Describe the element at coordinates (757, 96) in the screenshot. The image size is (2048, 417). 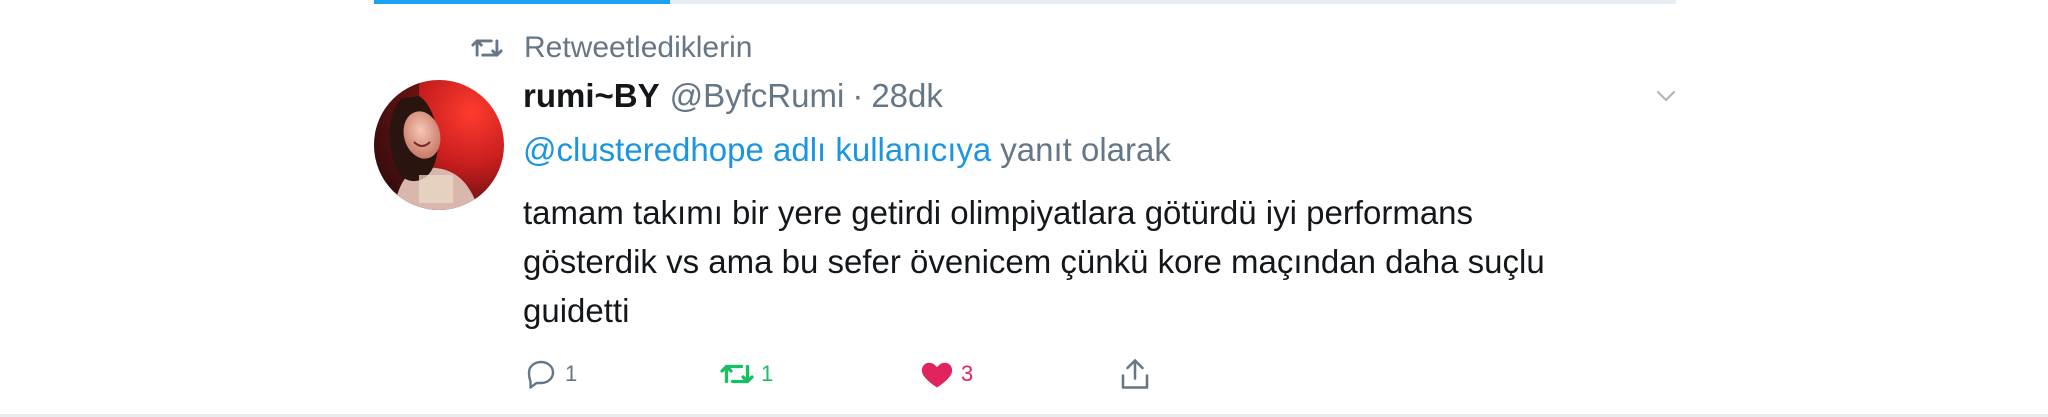
I see `user-handle: @ByfcRumi` at that location.